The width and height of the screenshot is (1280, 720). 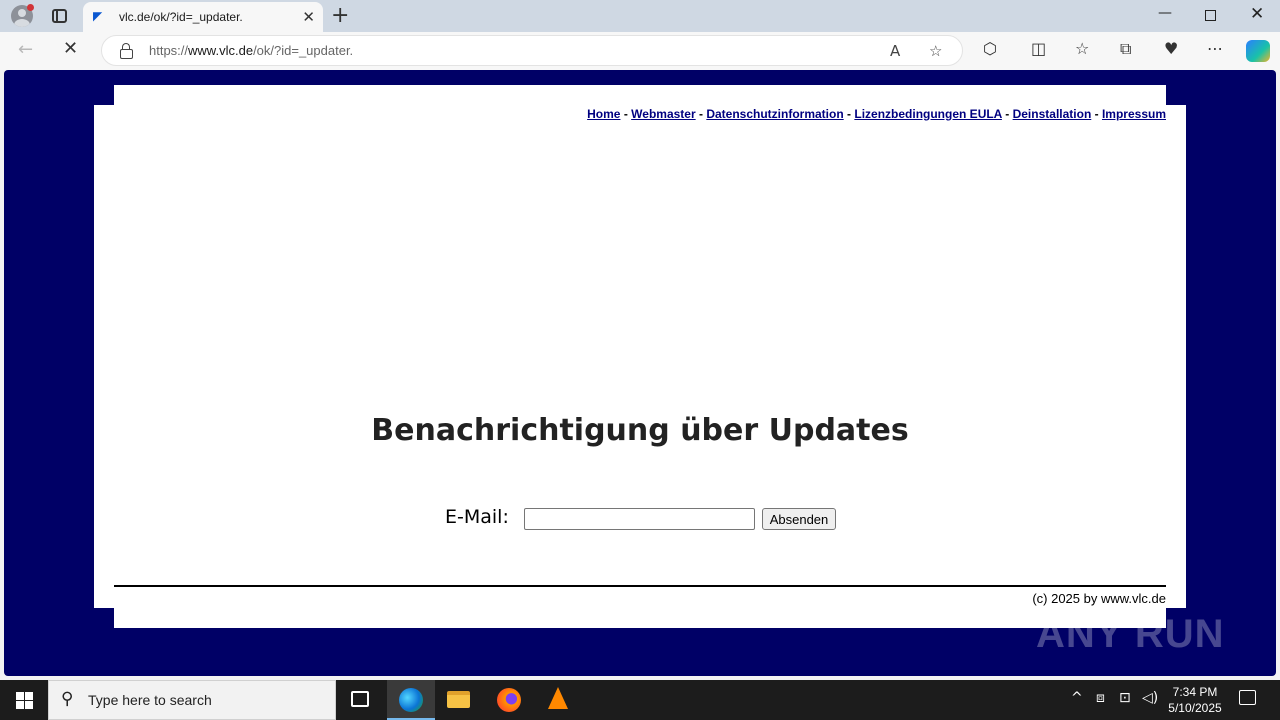 What do you see at coordinates (928, 114) in the screenshot?
I see `nav-link-eula: Lizenzbedingungen EULA` at bounding box center [928, 114].